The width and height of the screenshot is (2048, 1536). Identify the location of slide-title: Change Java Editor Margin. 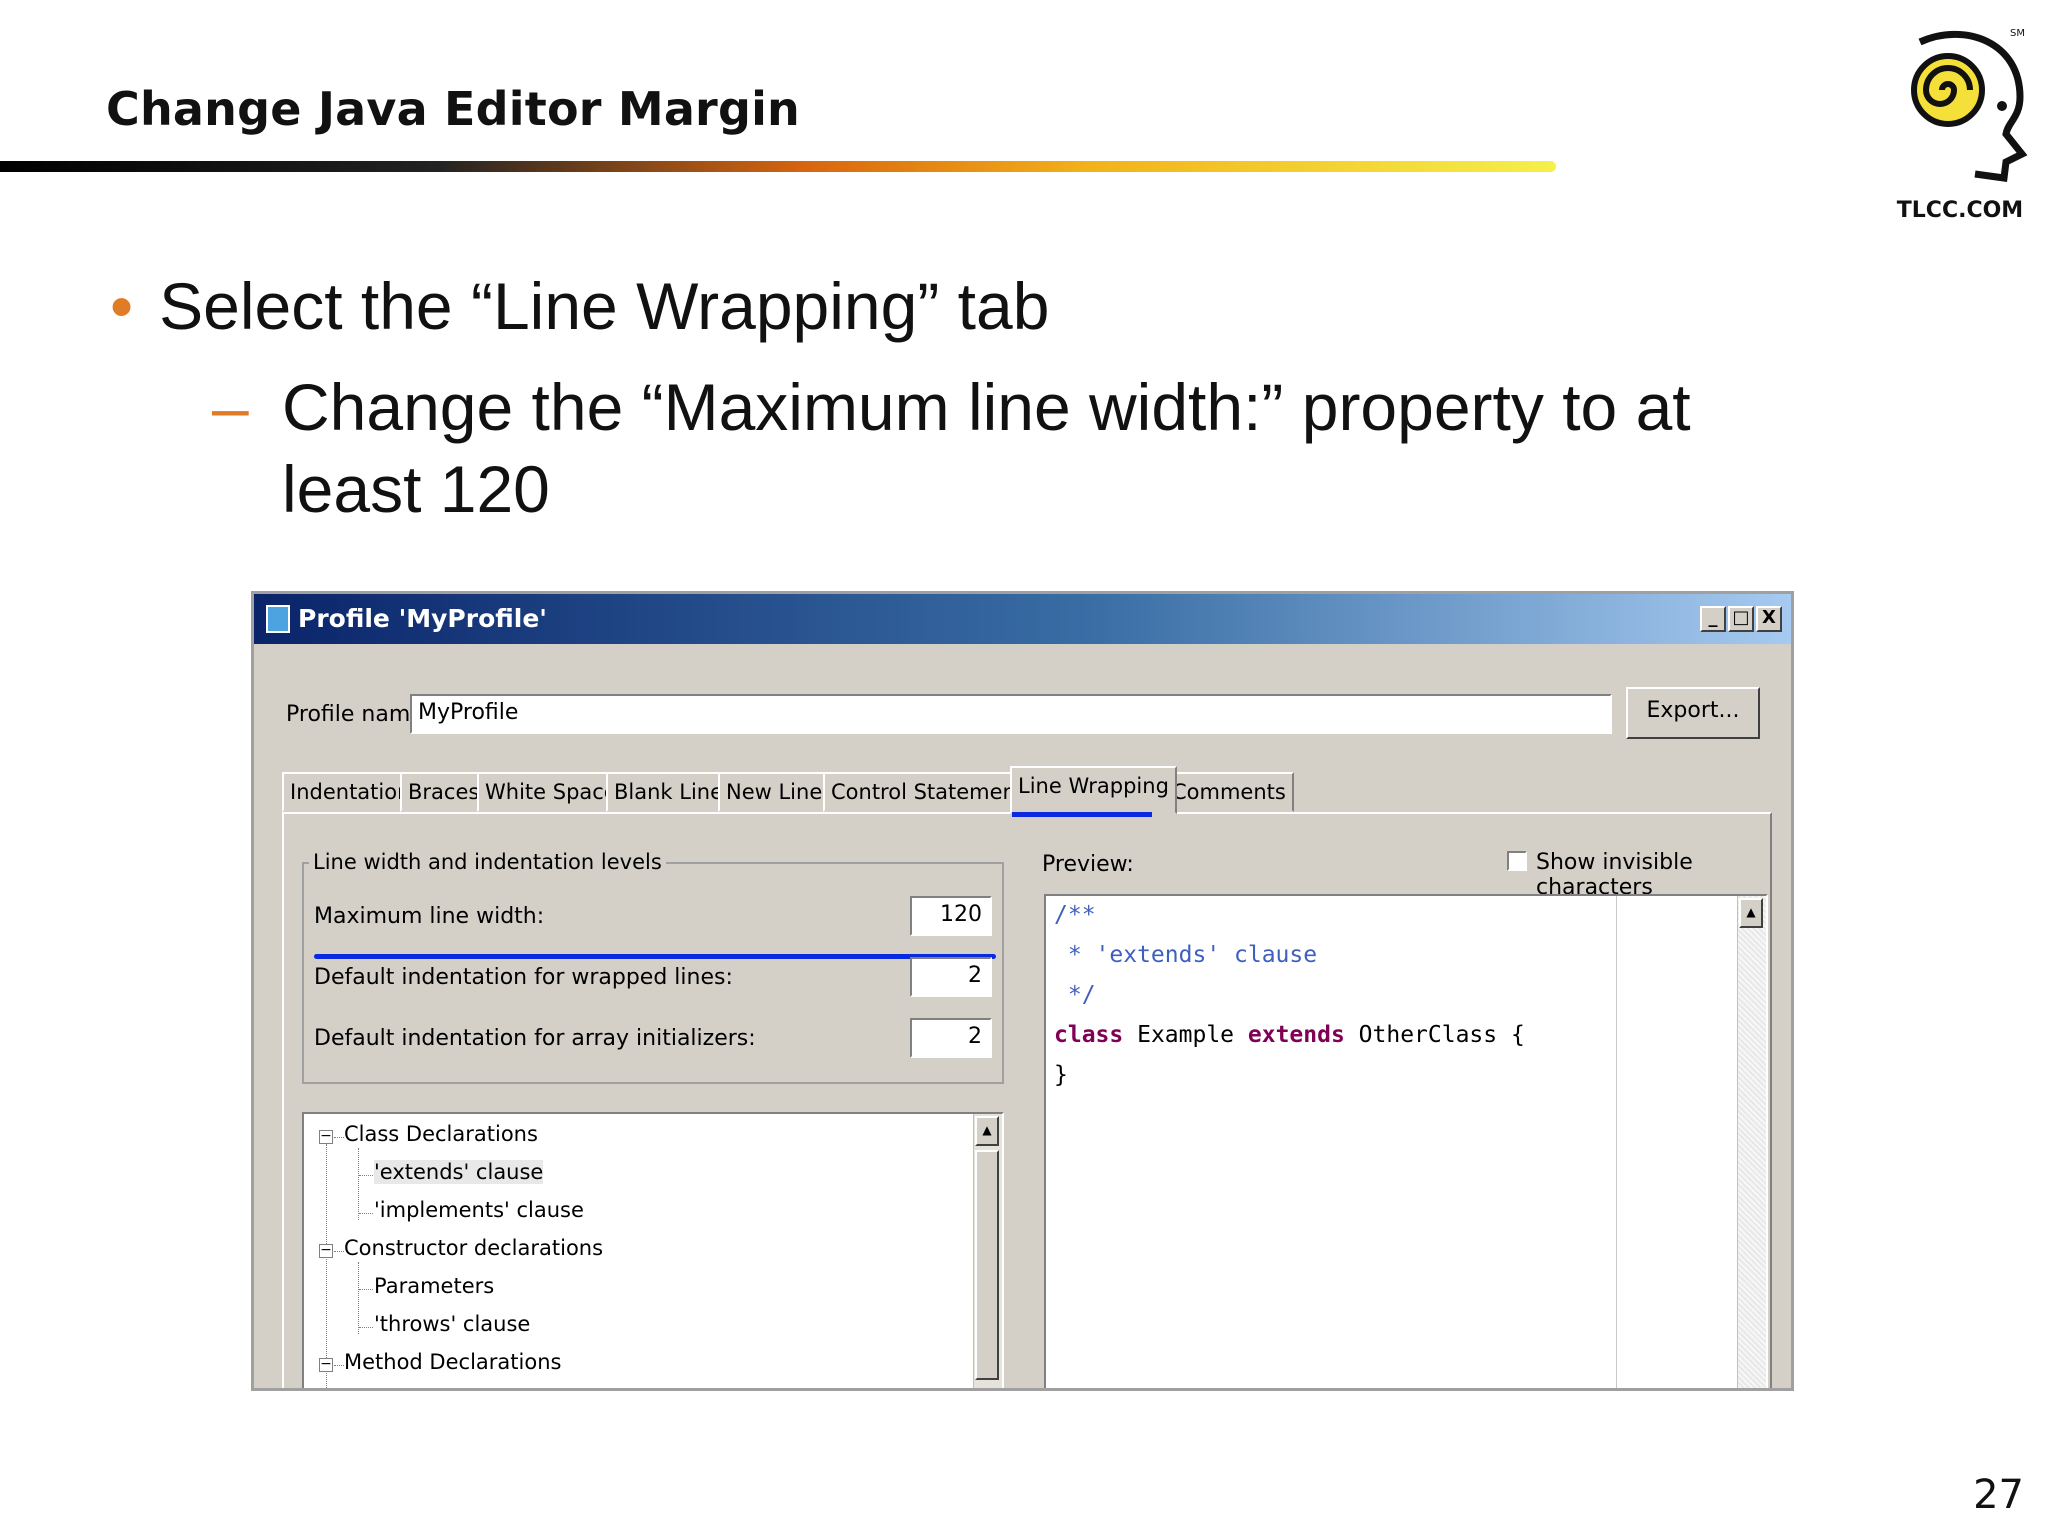
(453, 109).